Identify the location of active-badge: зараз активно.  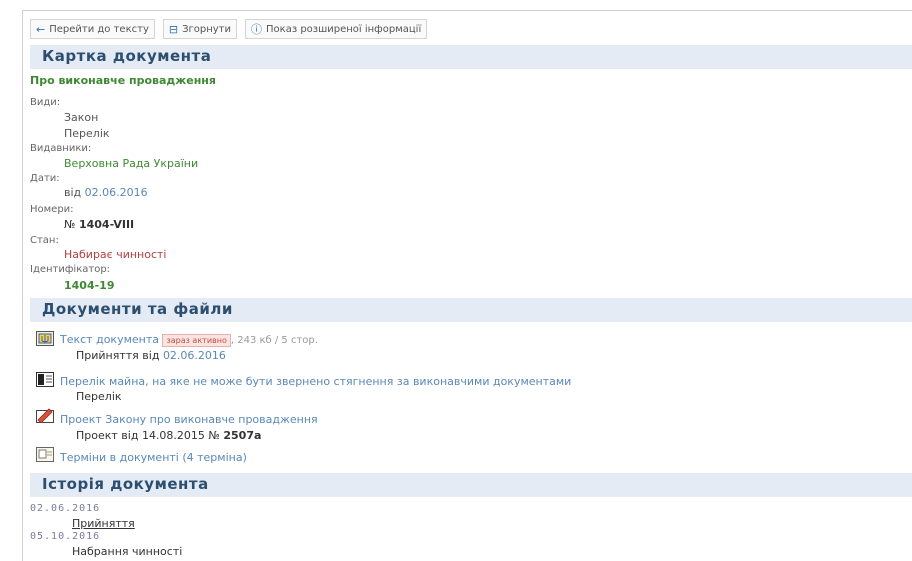
(196, 340).